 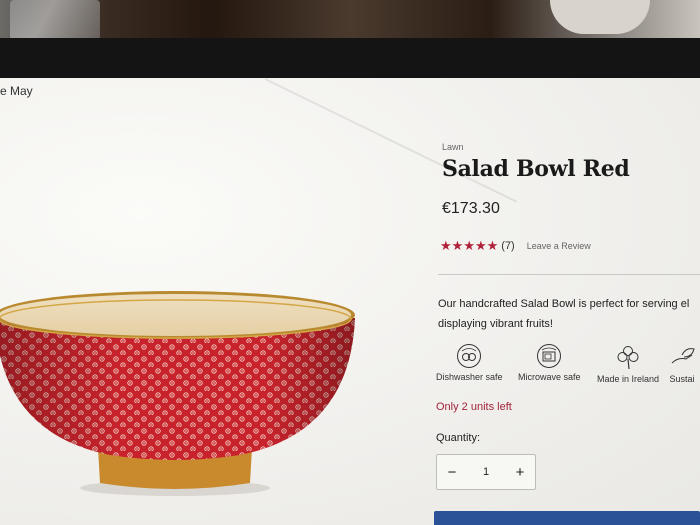 I want to click on sustainable-icon, so click(x=683, y=356).